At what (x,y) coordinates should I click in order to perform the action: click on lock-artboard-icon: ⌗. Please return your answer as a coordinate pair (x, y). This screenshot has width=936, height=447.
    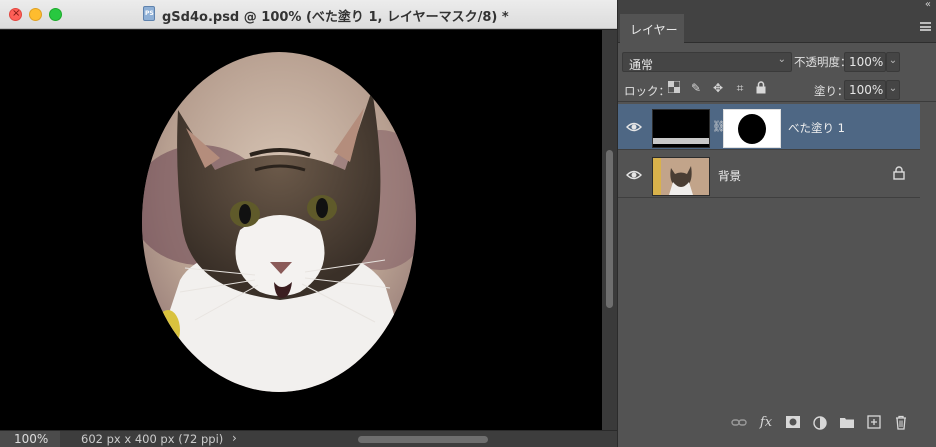
    Looking at the image, I should click on (740, 89).